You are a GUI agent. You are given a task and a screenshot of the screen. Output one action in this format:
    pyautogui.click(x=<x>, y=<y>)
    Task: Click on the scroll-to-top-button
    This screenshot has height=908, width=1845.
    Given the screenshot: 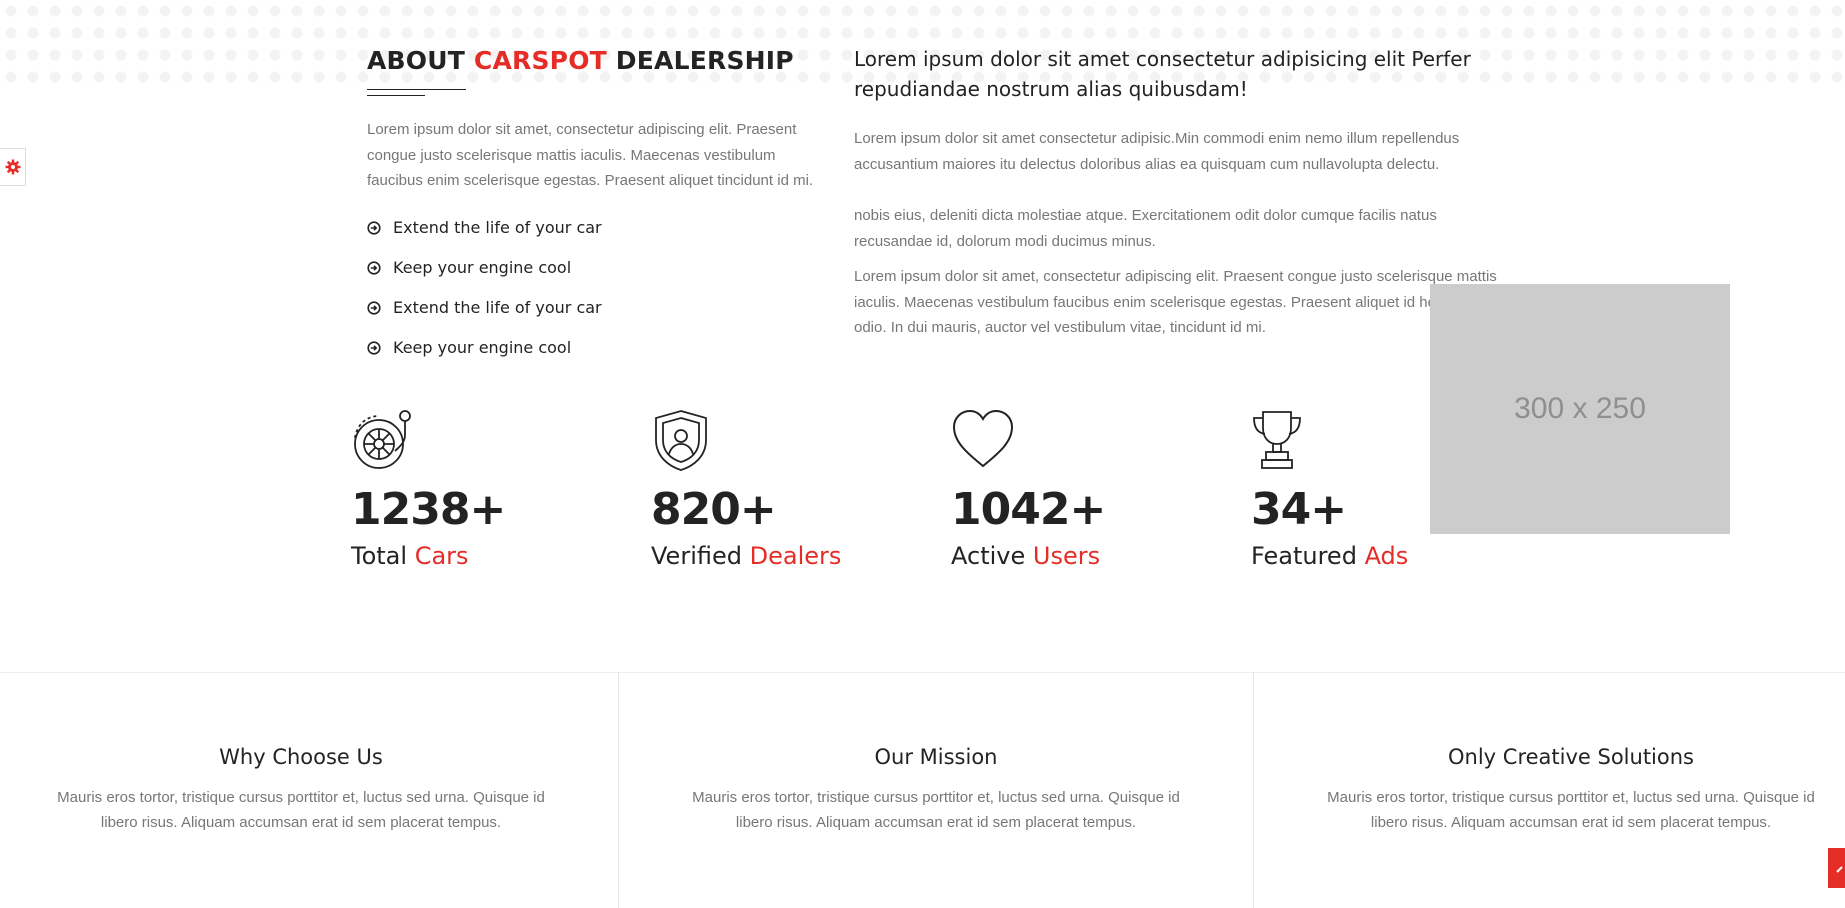 What is the action you would take?
    pyautogui.click(x=1836, y=868)
    